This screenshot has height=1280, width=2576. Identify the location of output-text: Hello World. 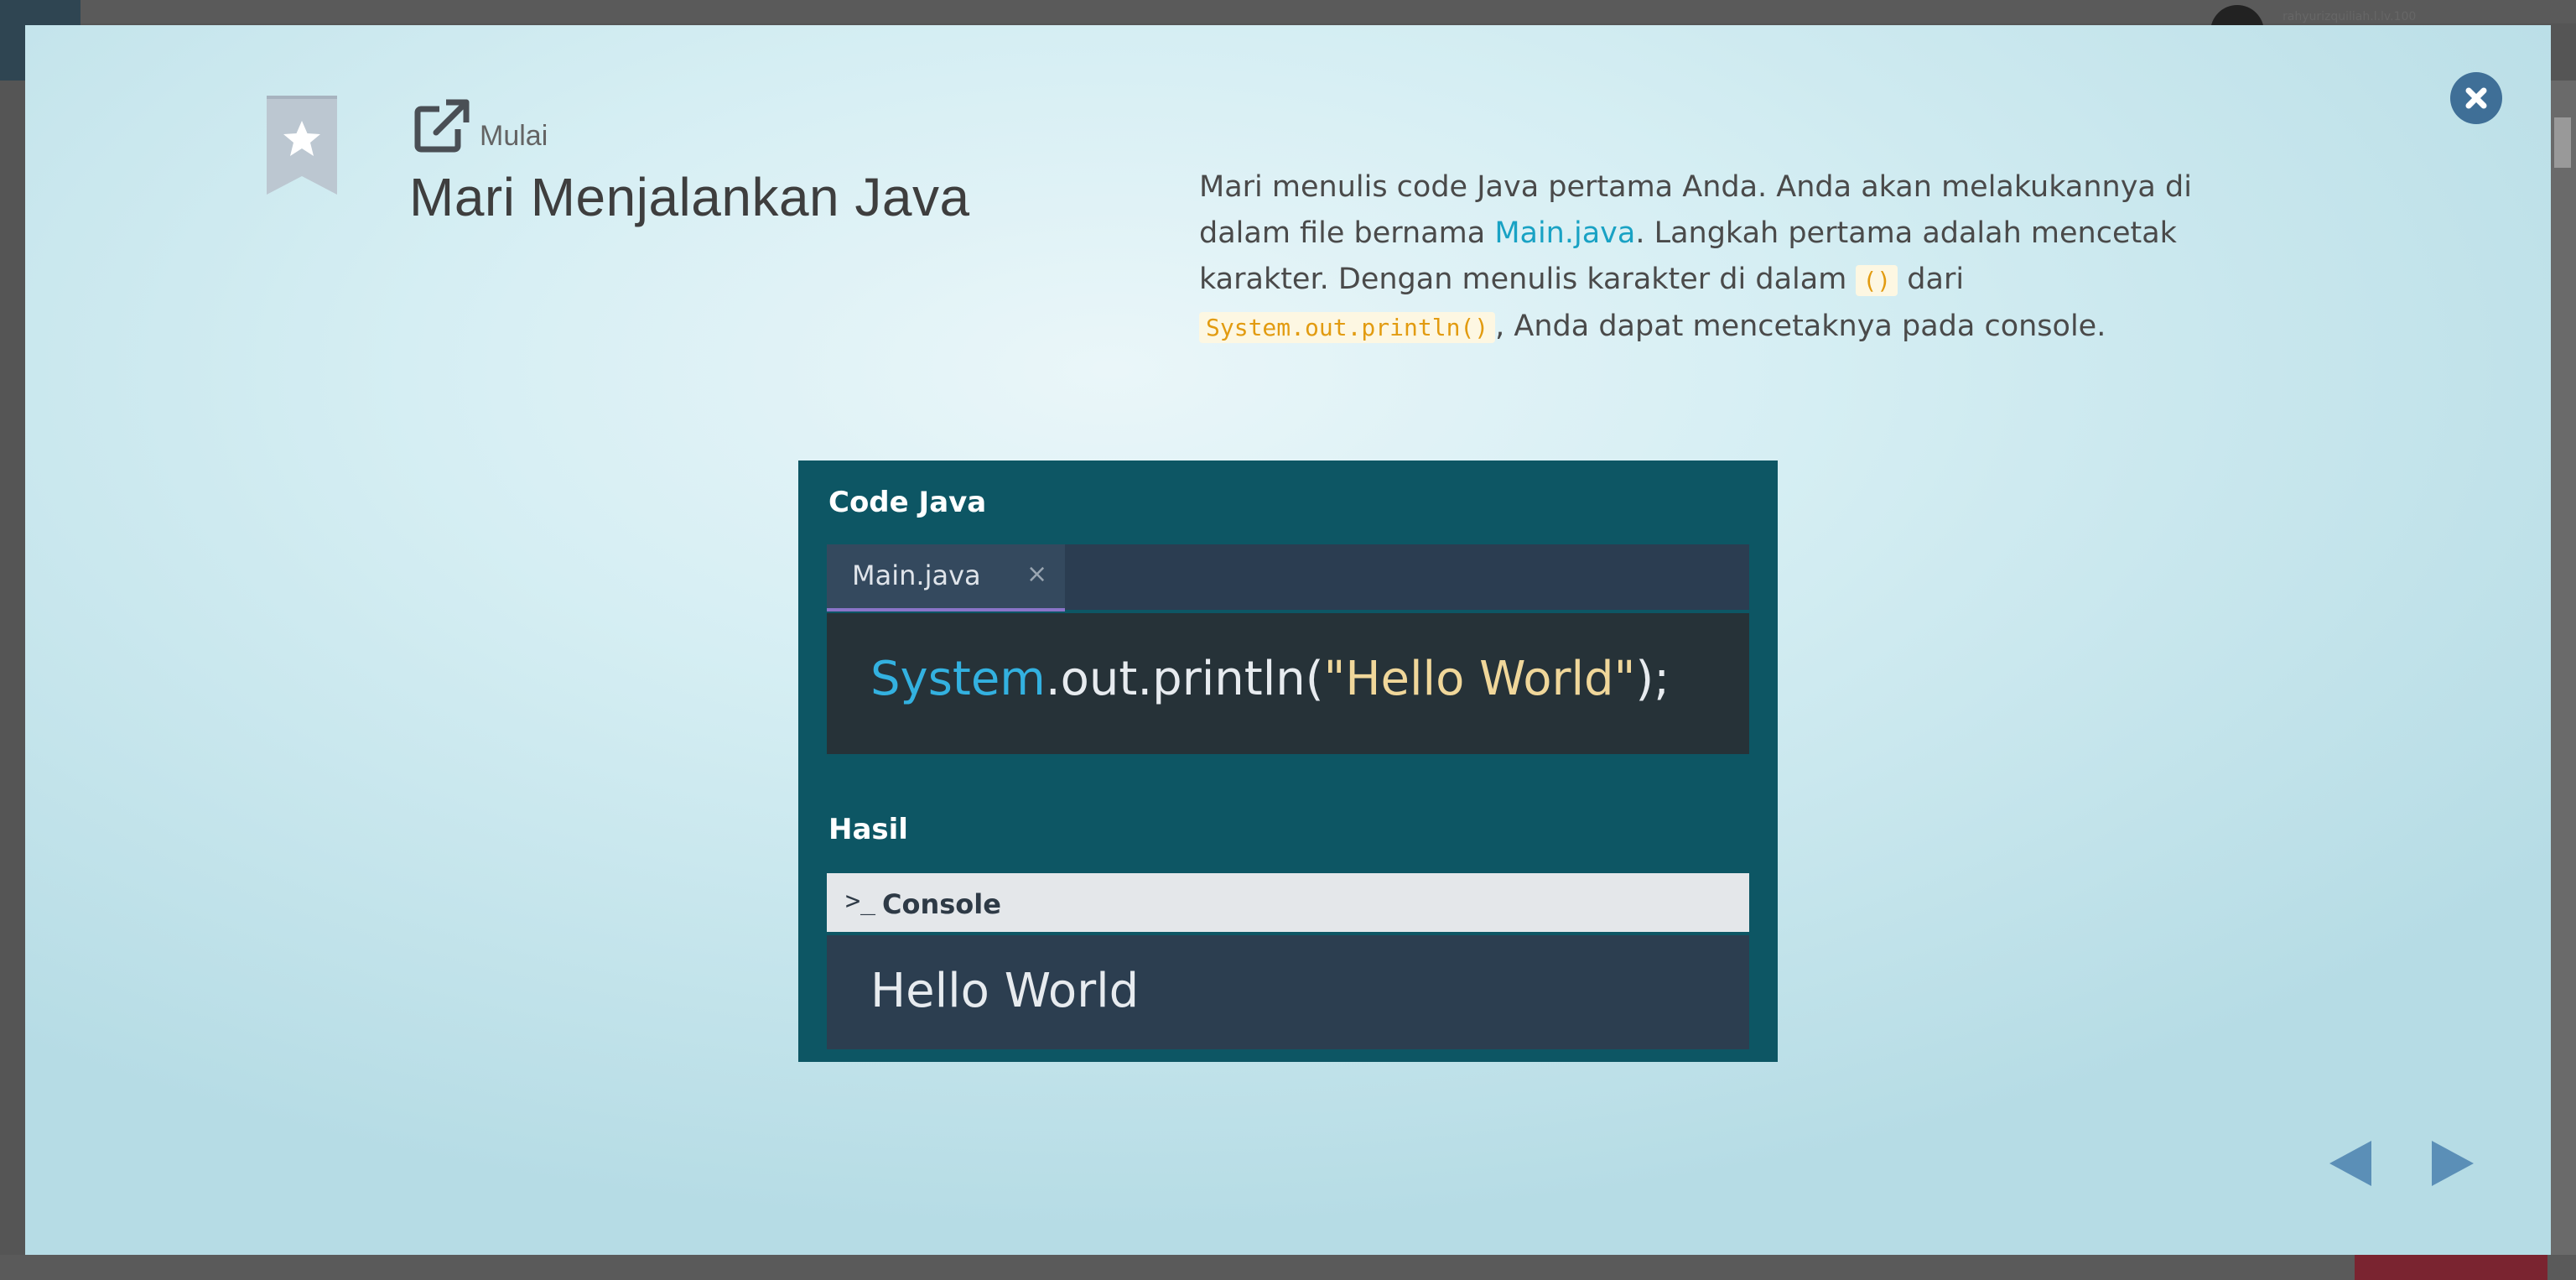
(1005, 991).